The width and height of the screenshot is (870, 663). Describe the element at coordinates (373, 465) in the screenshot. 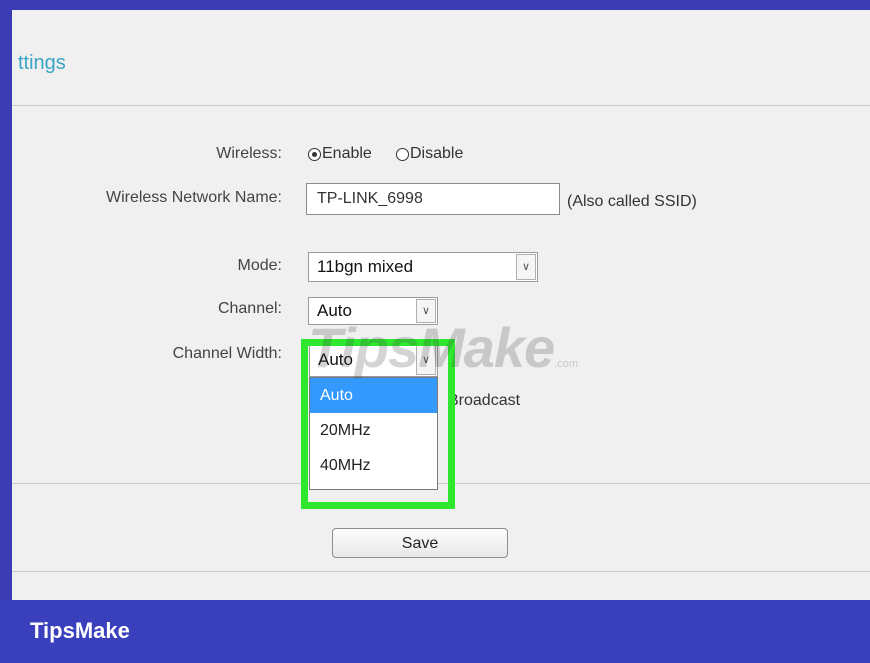

I see `dropdown-option-40mhz: 40MHz` at that location.